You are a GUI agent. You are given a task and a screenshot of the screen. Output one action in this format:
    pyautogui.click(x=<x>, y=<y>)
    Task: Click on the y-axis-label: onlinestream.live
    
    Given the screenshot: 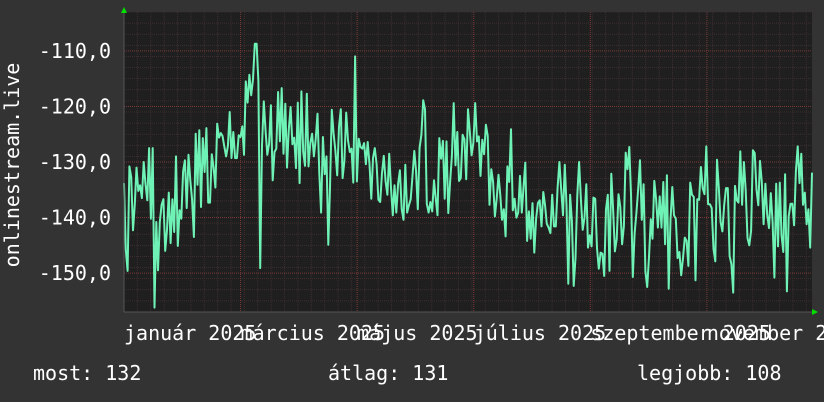 What is the action you would take?
    pyautogui.click(x=12, y=165)
    